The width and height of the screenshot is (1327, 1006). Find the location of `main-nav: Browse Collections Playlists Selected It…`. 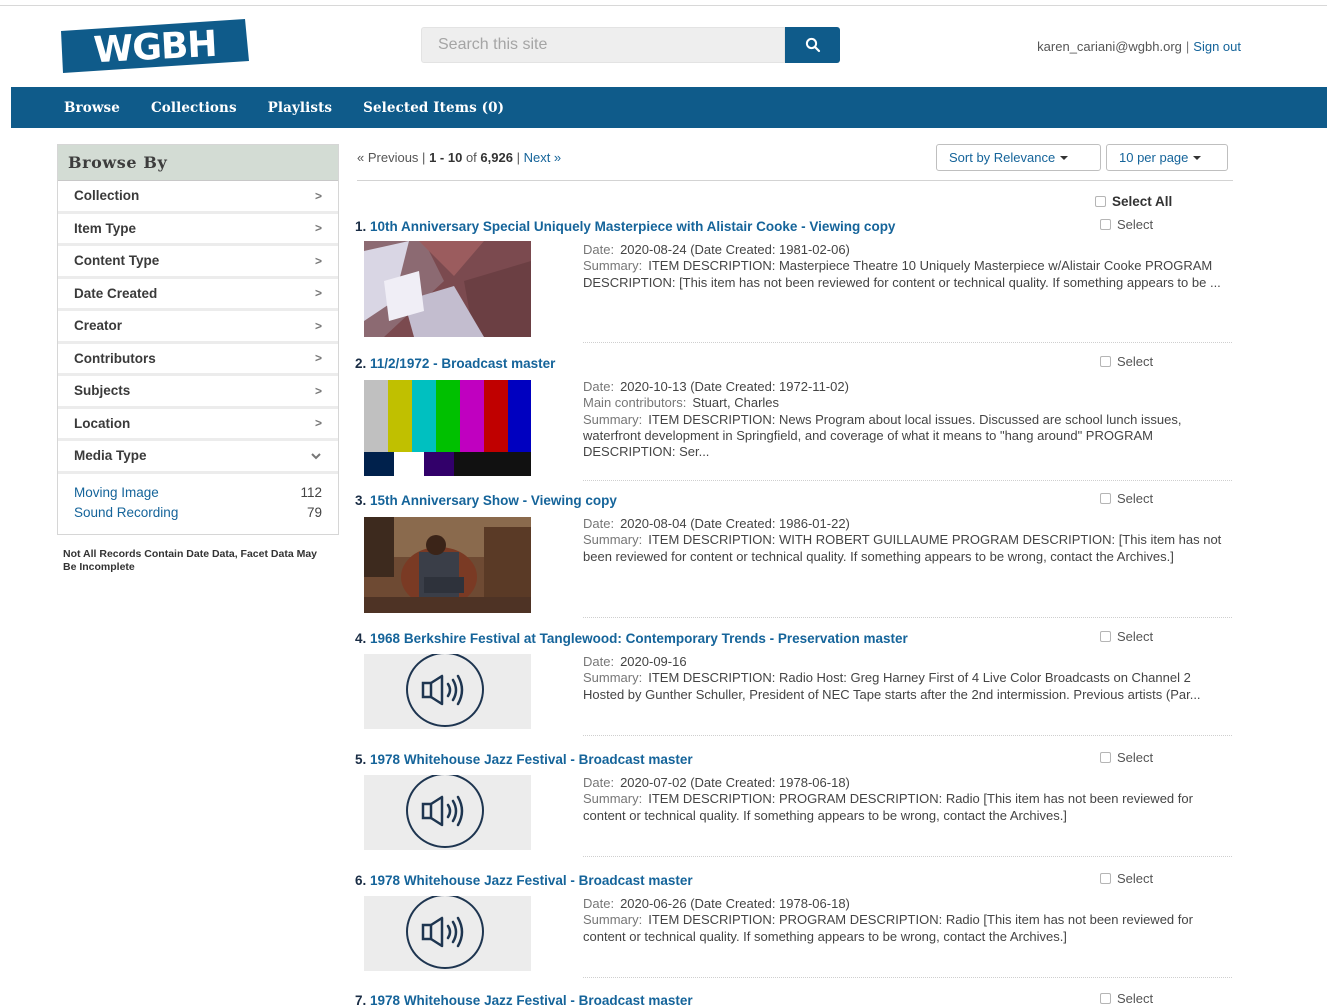

main-nav: Browse Collections Playlists Selected It… is located at coordinates (669, 107).